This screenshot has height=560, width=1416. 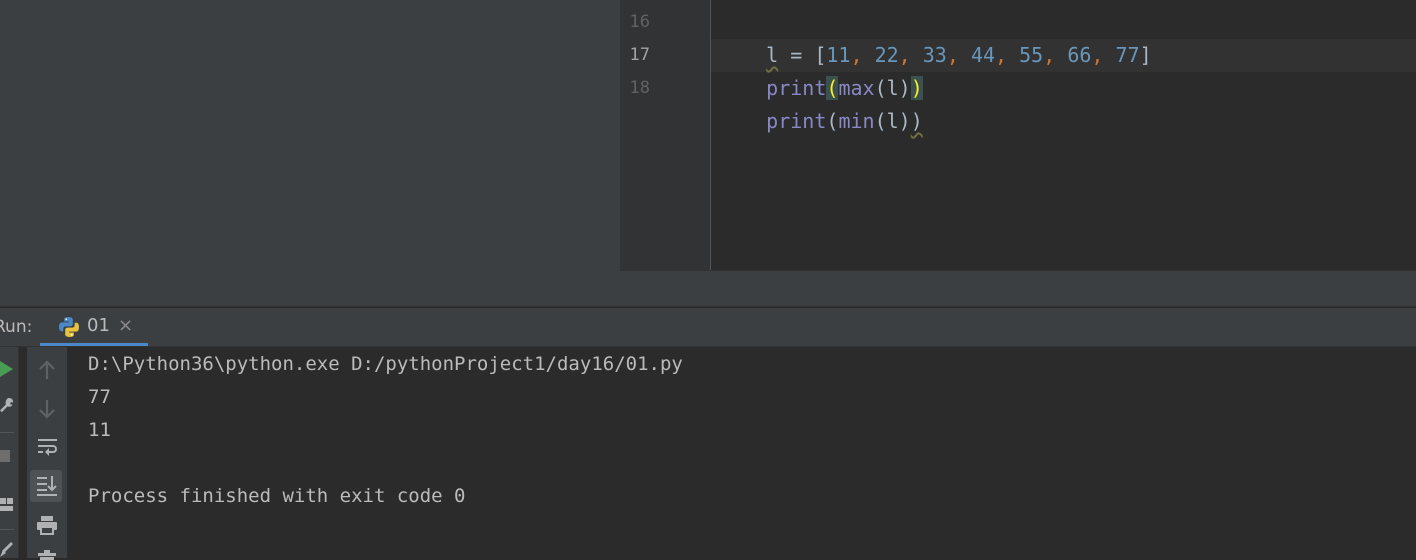 I want to click on run-side-toolbar, so click(x=9, y=452).